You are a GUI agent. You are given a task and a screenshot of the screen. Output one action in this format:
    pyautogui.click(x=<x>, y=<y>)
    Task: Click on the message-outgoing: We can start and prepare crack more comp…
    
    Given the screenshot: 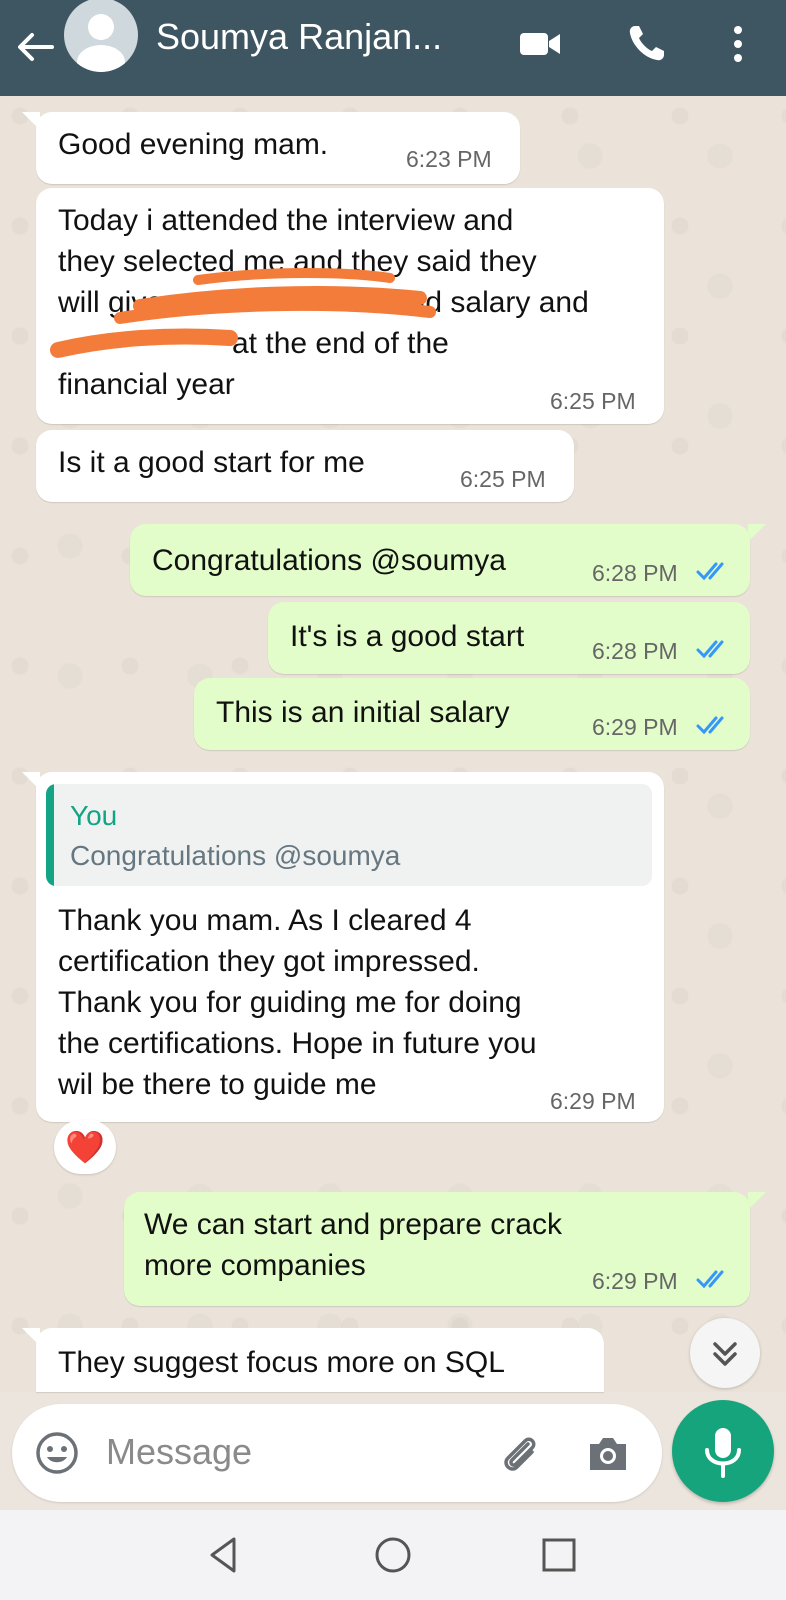 What is the action you would take?
    pyautogui.click(x=437, y=1249)
    